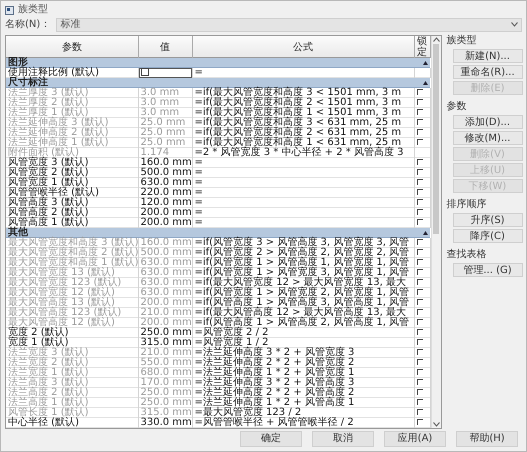  Describe the element at coordinates (487, 270) in the screenshot. I see `side-button: 管理... (G)` at that location.